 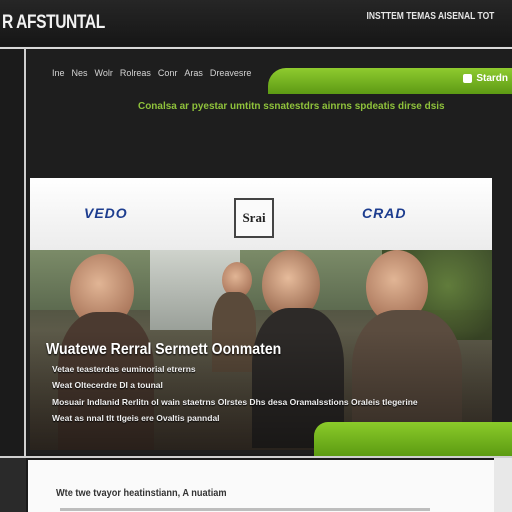 I want to click on site-logo: R AFSTUNTAL, so click(x=53, y=23).